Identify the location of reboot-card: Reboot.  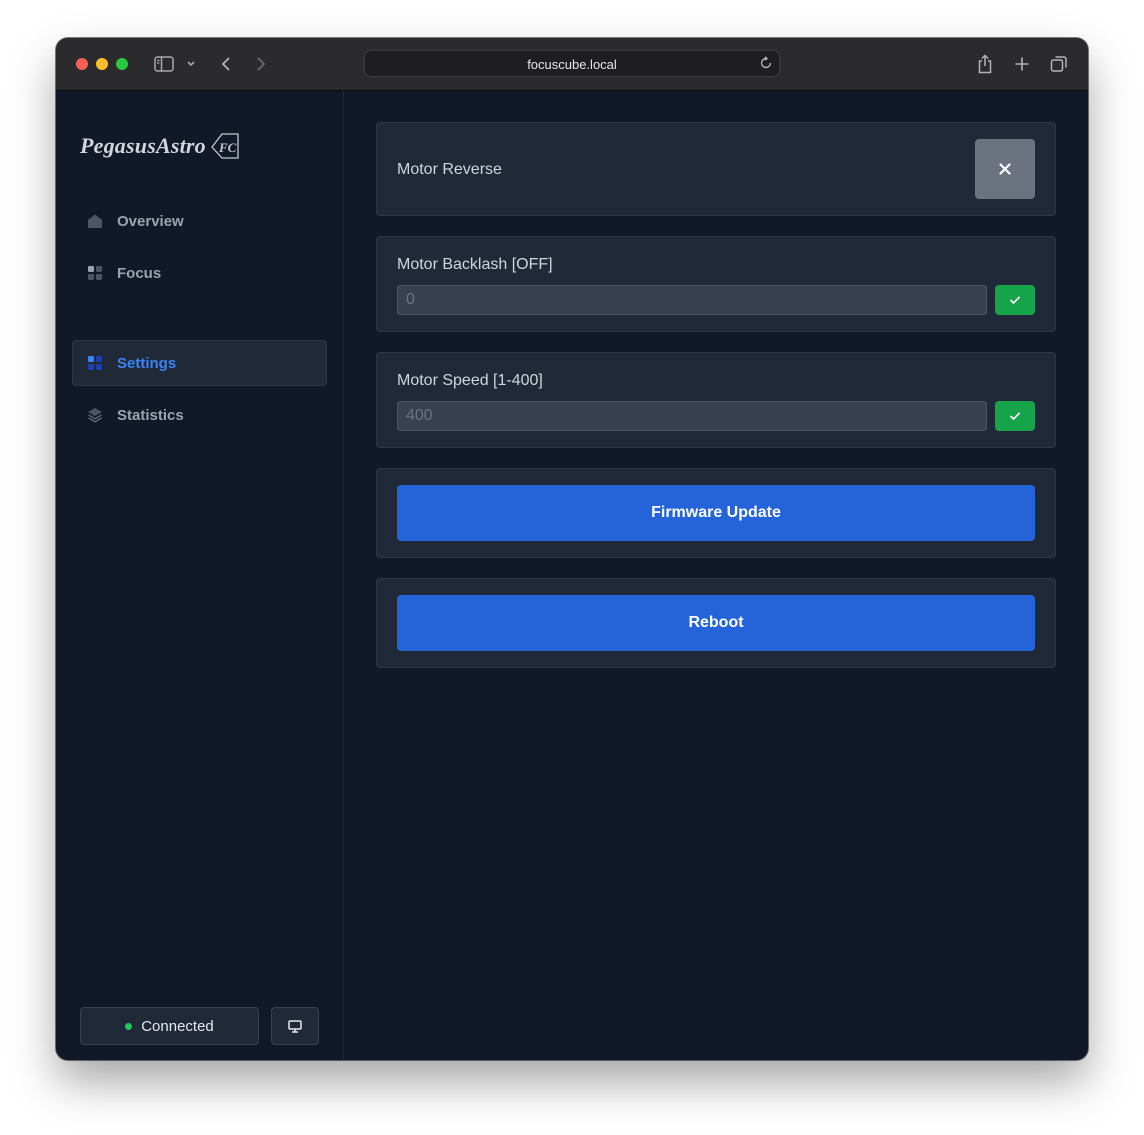
(716, 623).